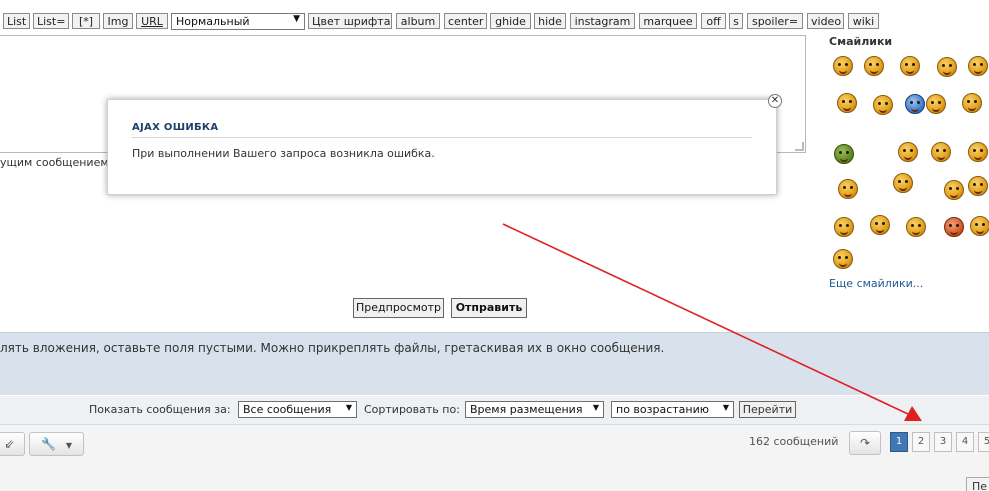 The image size is (989, 491). What do you see at coordinates (977, 484) in the screenshot?
I see `next-page-button: Пе` at bounding box center [977, 484].